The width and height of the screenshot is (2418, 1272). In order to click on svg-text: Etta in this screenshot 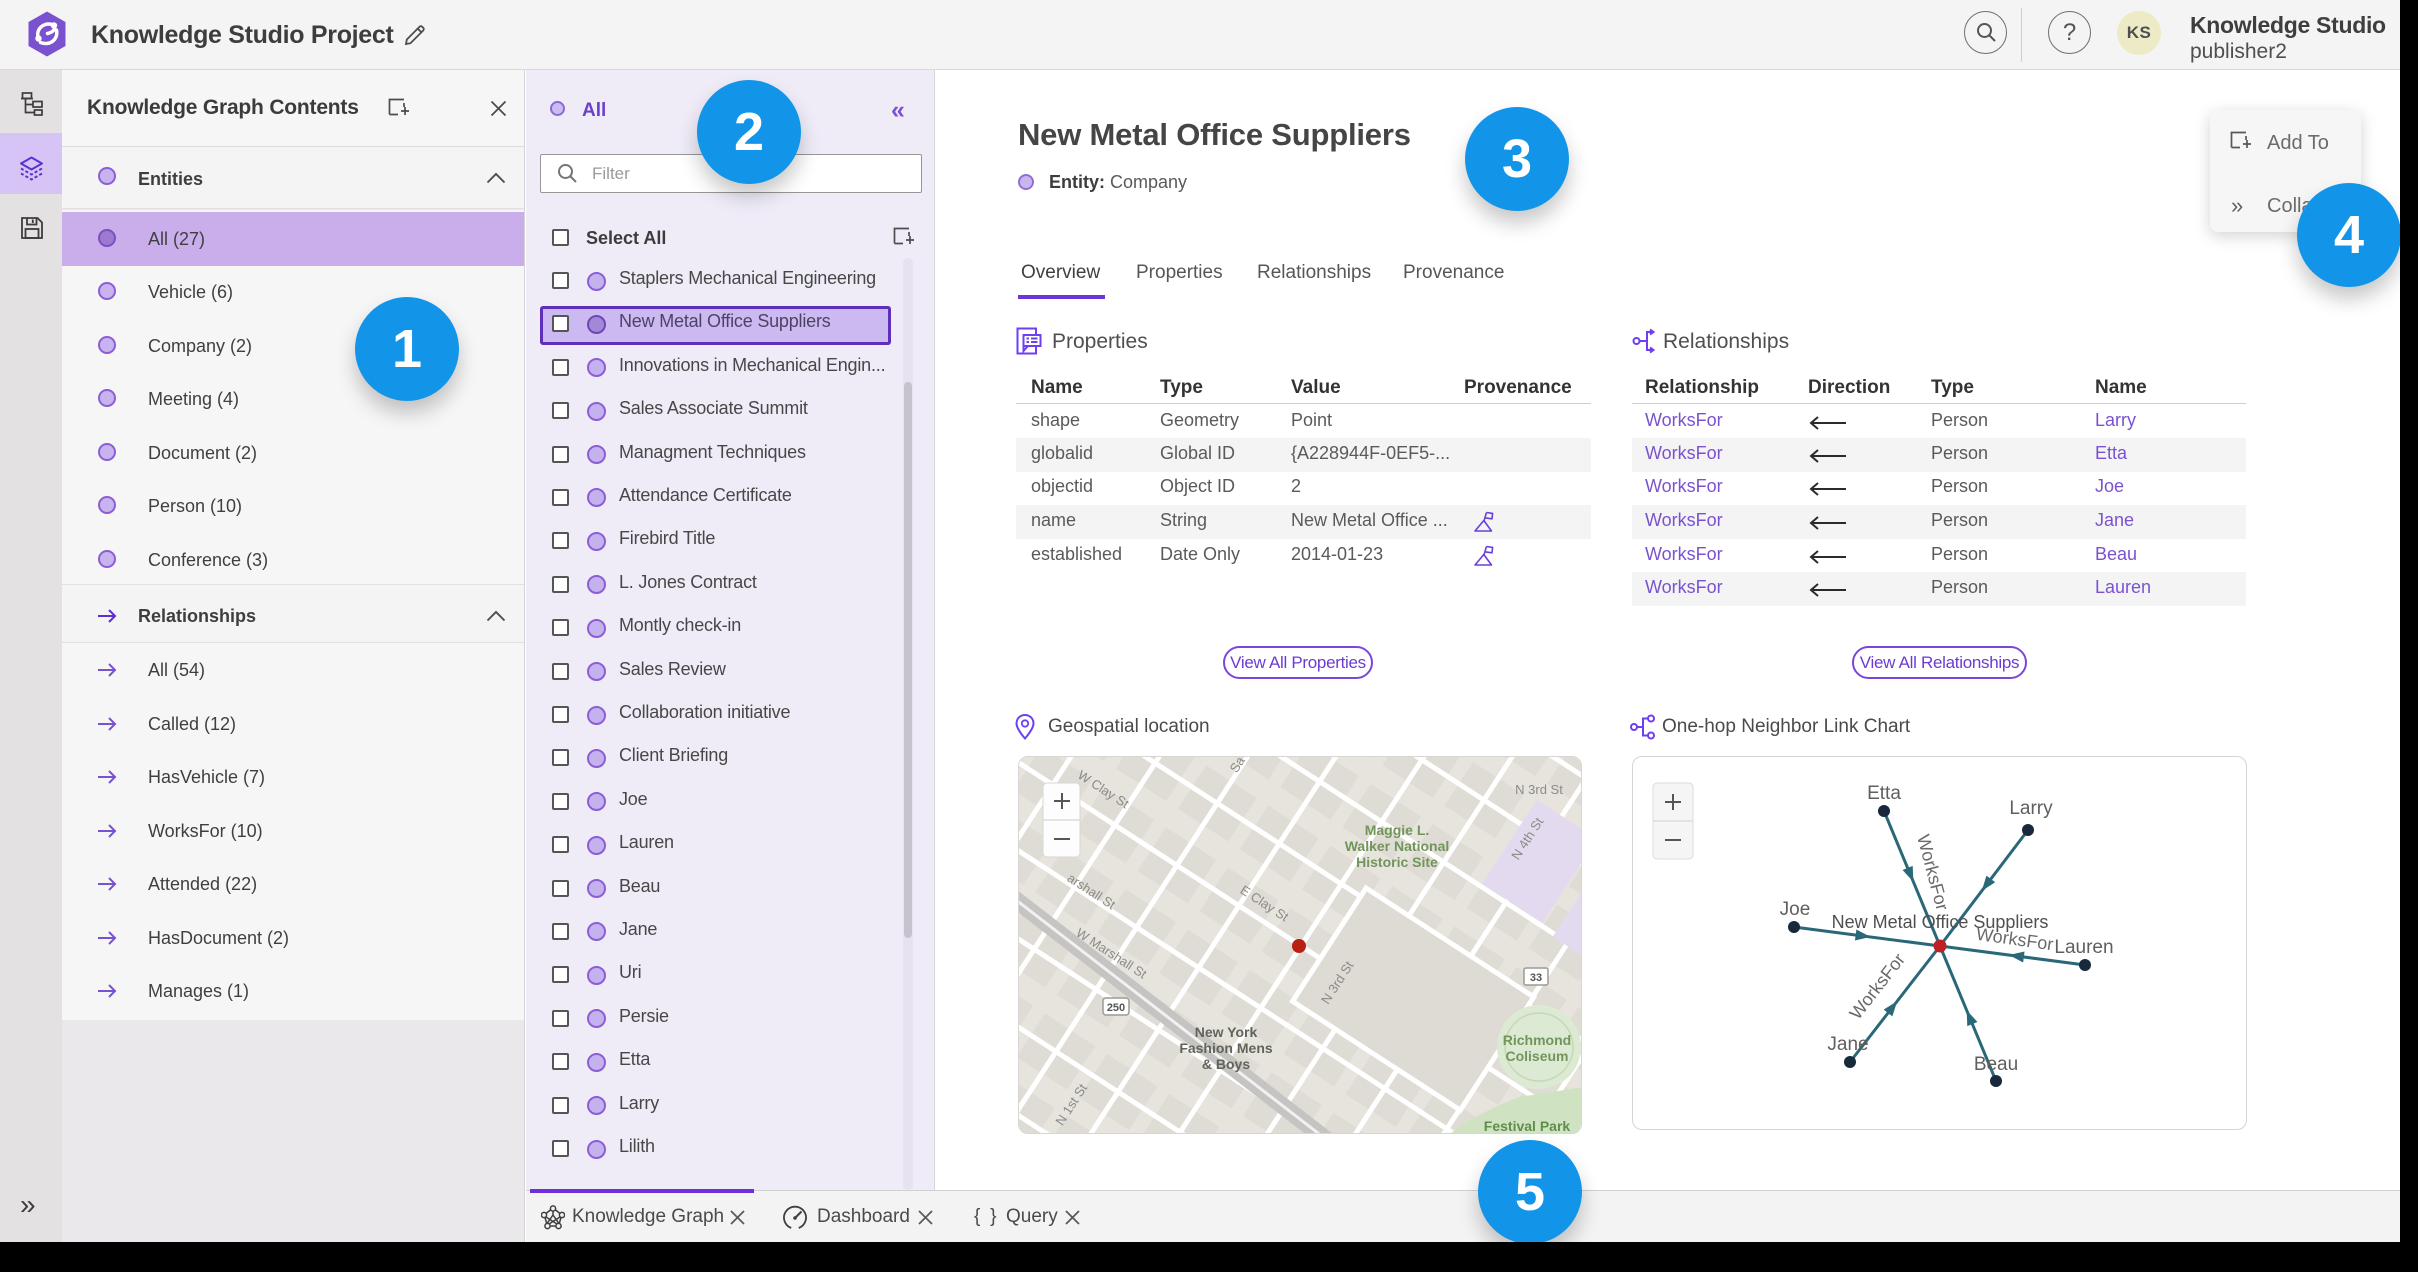, I will do `click(1884, 793)`.